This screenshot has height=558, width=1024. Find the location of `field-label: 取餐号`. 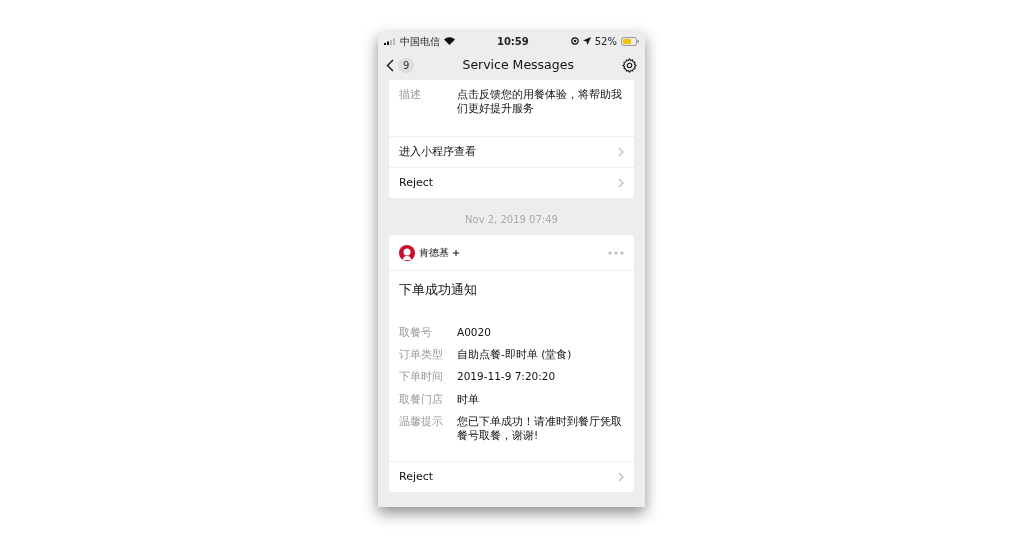

field-label: 取餐号 is located at coordinates (416, 332).